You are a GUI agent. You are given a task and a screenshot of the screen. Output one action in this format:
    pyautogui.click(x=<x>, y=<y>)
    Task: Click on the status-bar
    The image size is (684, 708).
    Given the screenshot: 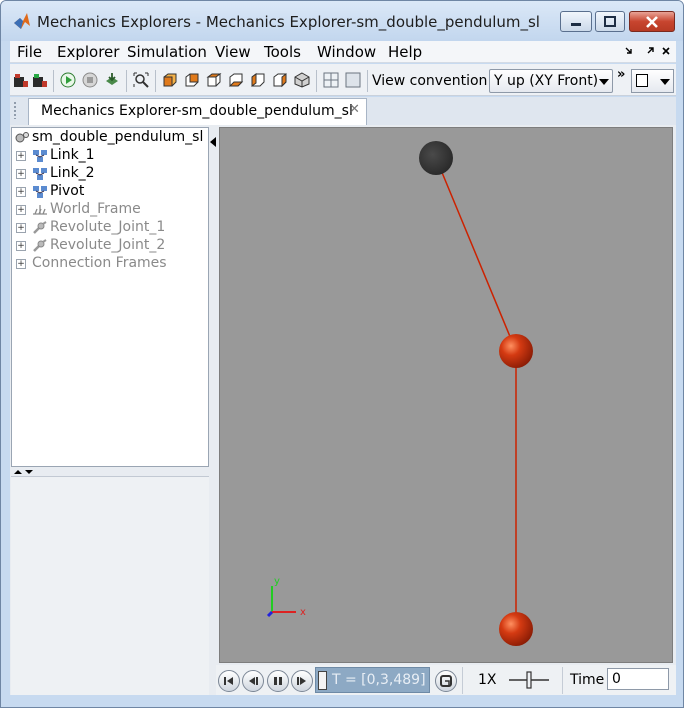 What is the action you would take?
    pyautogui.click(x=343, y=701)
    